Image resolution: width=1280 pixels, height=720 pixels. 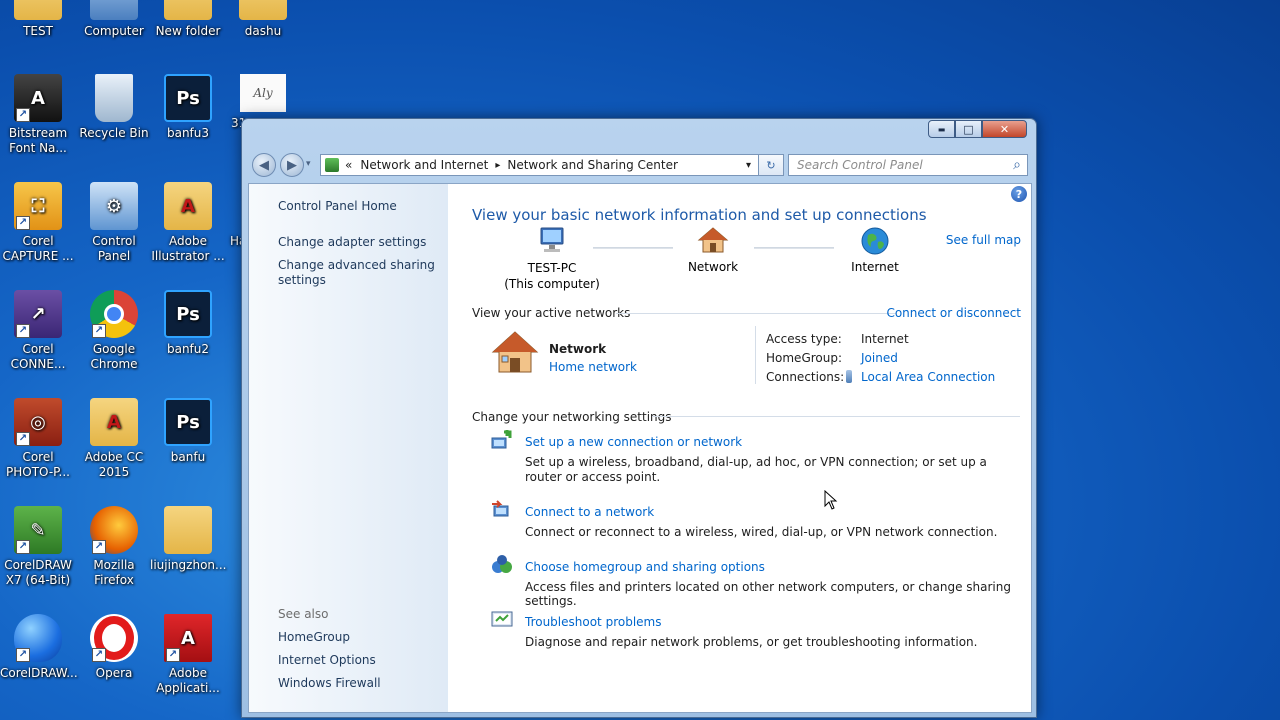 I want to click on control-panel-icon: ⚙, so click(x=114, y=206).